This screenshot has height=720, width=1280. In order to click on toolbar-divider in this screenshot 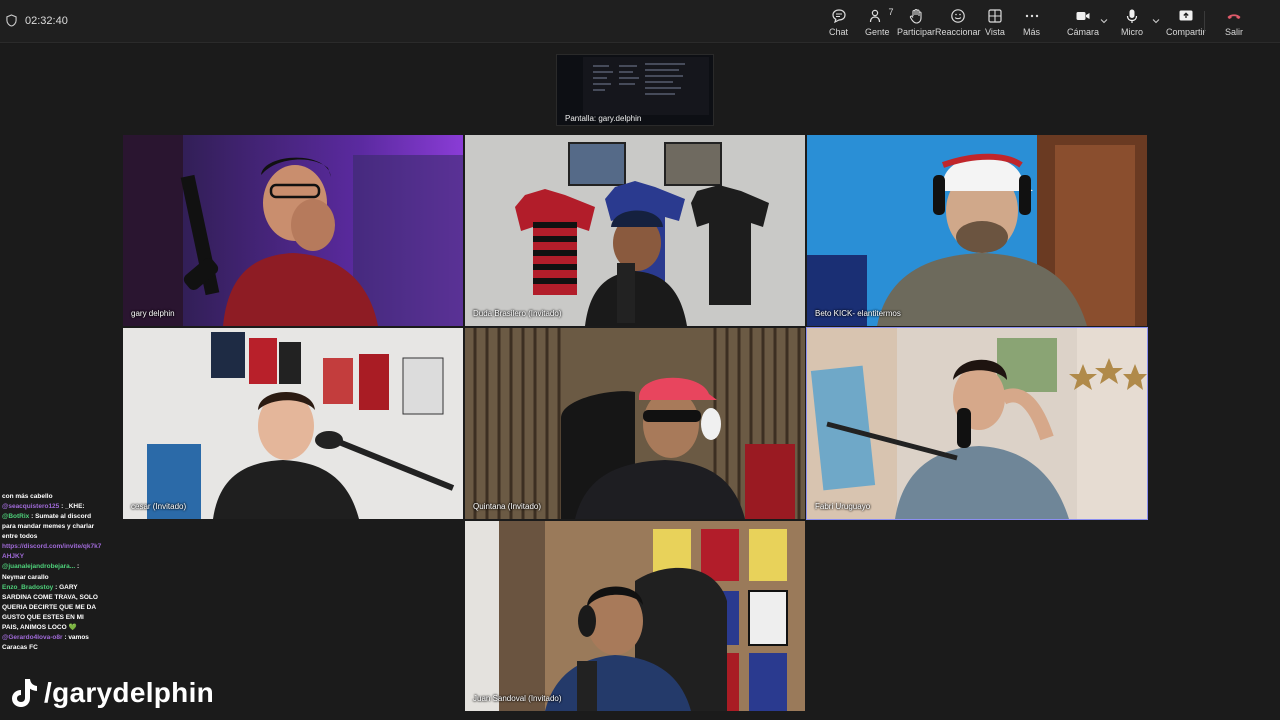, I will do `click(1204, 22)`.